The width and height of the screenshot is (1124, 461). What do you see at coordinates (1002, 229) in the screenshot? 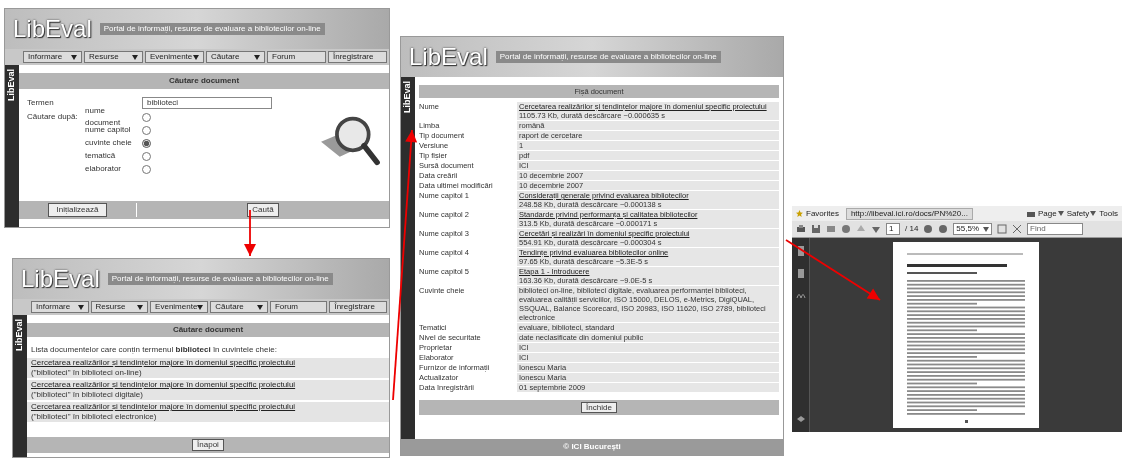
I see `fit-page-icon` at bounding box center [1002, 229].